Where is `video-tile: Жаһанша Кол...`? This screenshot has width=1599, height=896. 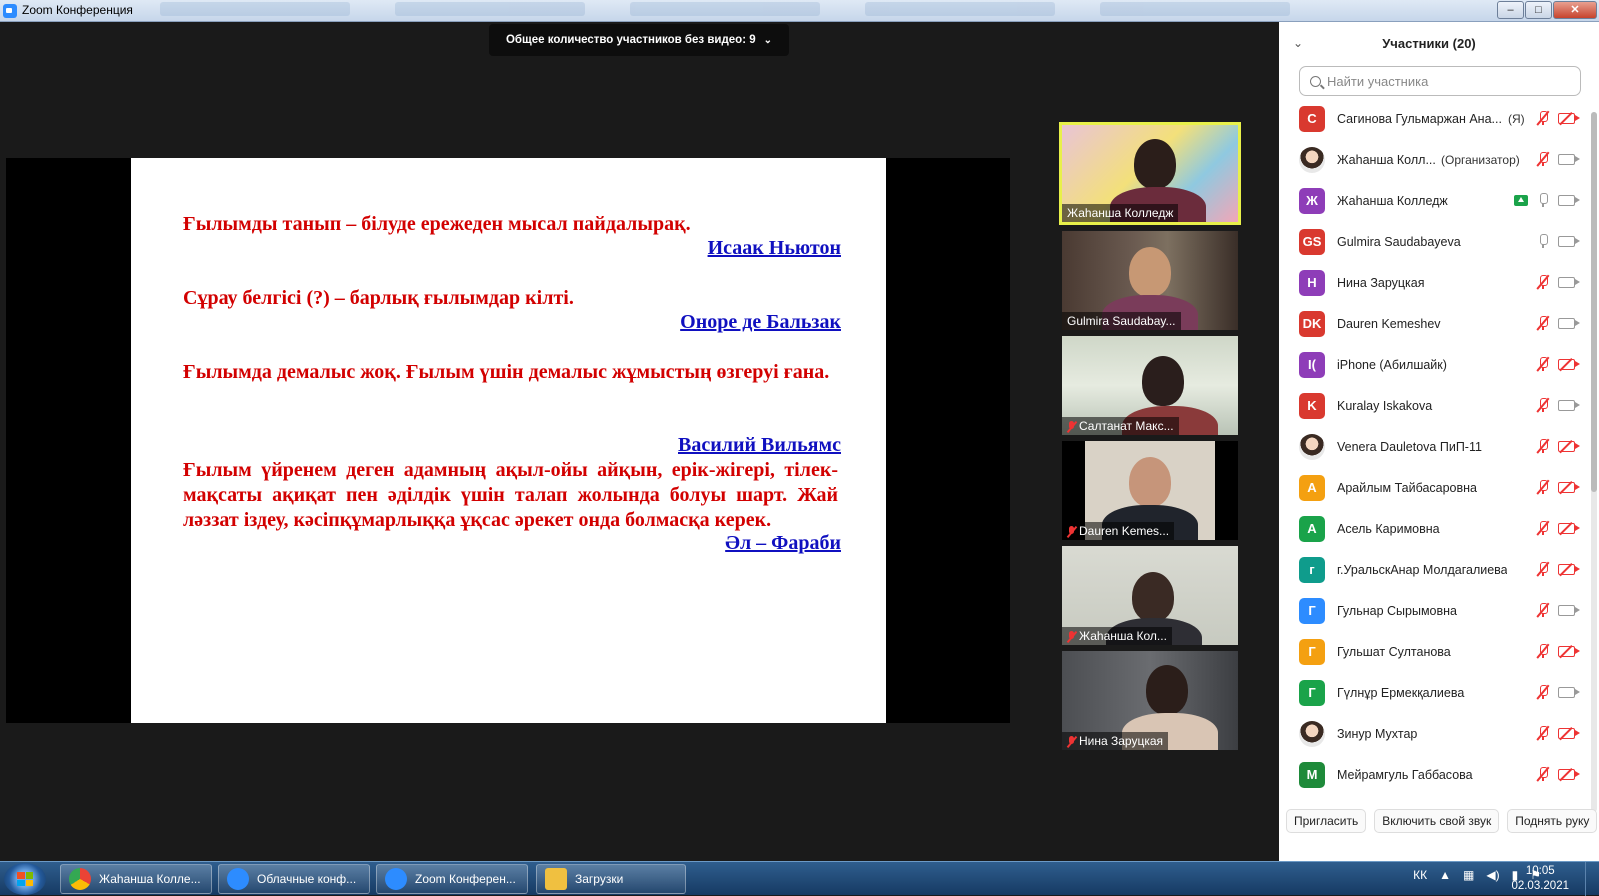 video-tile: Жаһанша Кол... is located at coordinates (1150, 595).